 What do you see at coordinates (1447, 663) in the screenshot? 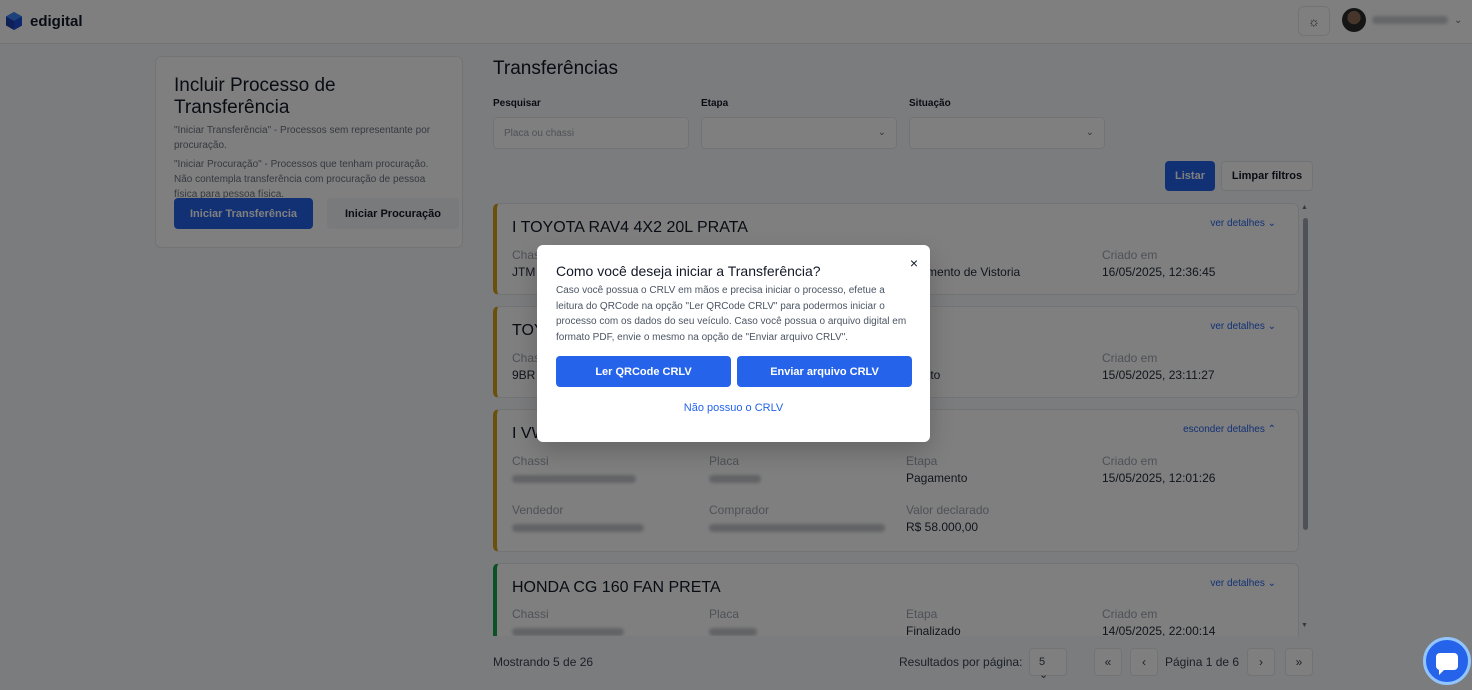
I see `chat-bubble-icon` at bounding box center [1447, 663].